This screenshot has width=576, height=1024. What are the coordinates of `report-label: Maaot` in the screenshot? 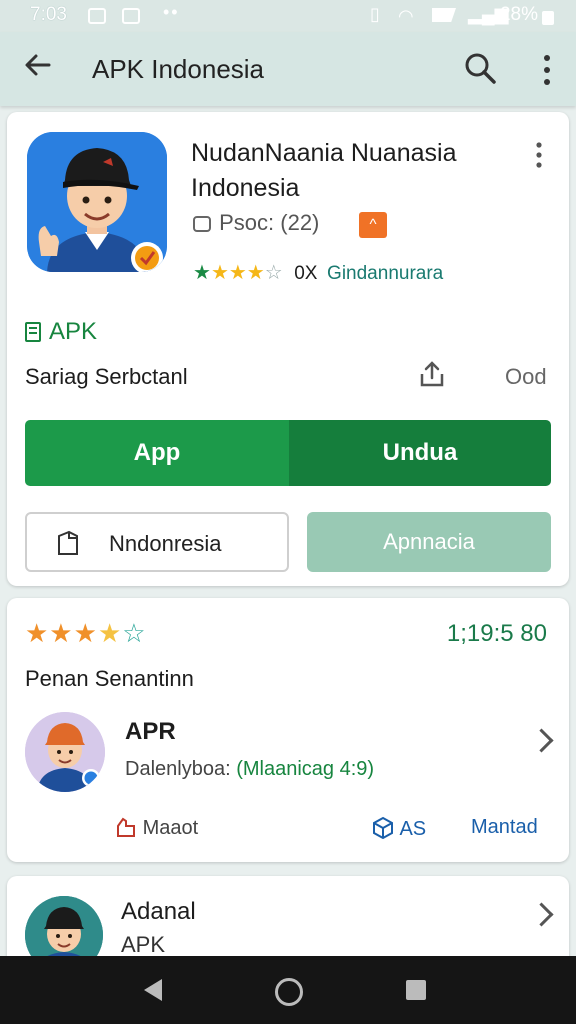 It's located at (170, 828).